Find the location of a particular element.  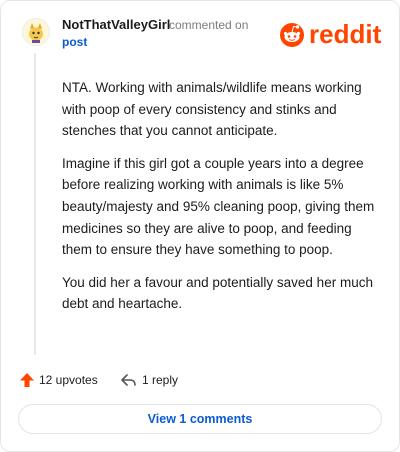

reply-arrow-icon is located at coordinates (128, 380).